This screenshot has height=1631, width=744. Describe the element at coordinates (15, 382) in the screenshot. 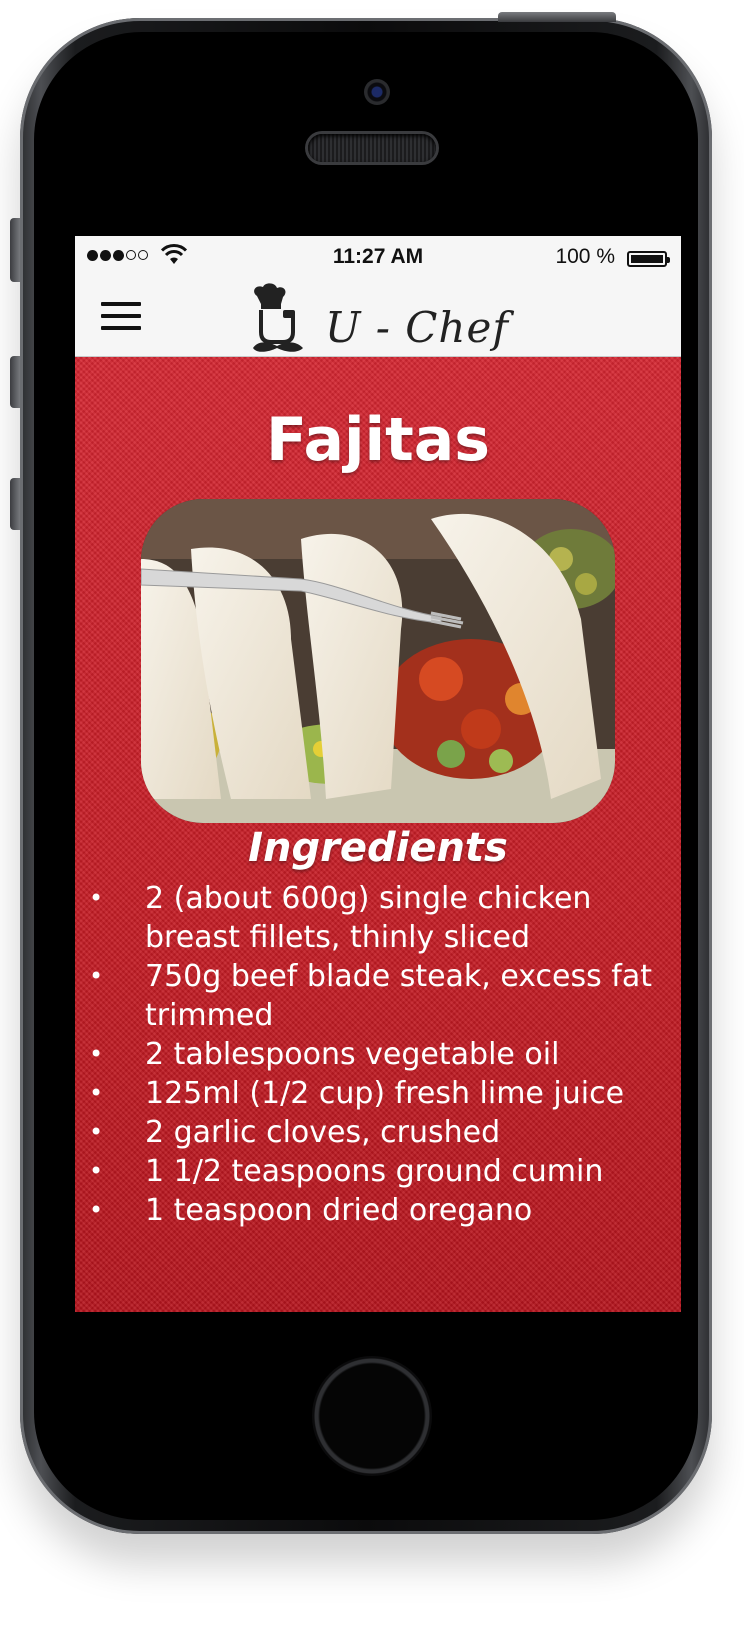

I see `volume-up-button` at that location.